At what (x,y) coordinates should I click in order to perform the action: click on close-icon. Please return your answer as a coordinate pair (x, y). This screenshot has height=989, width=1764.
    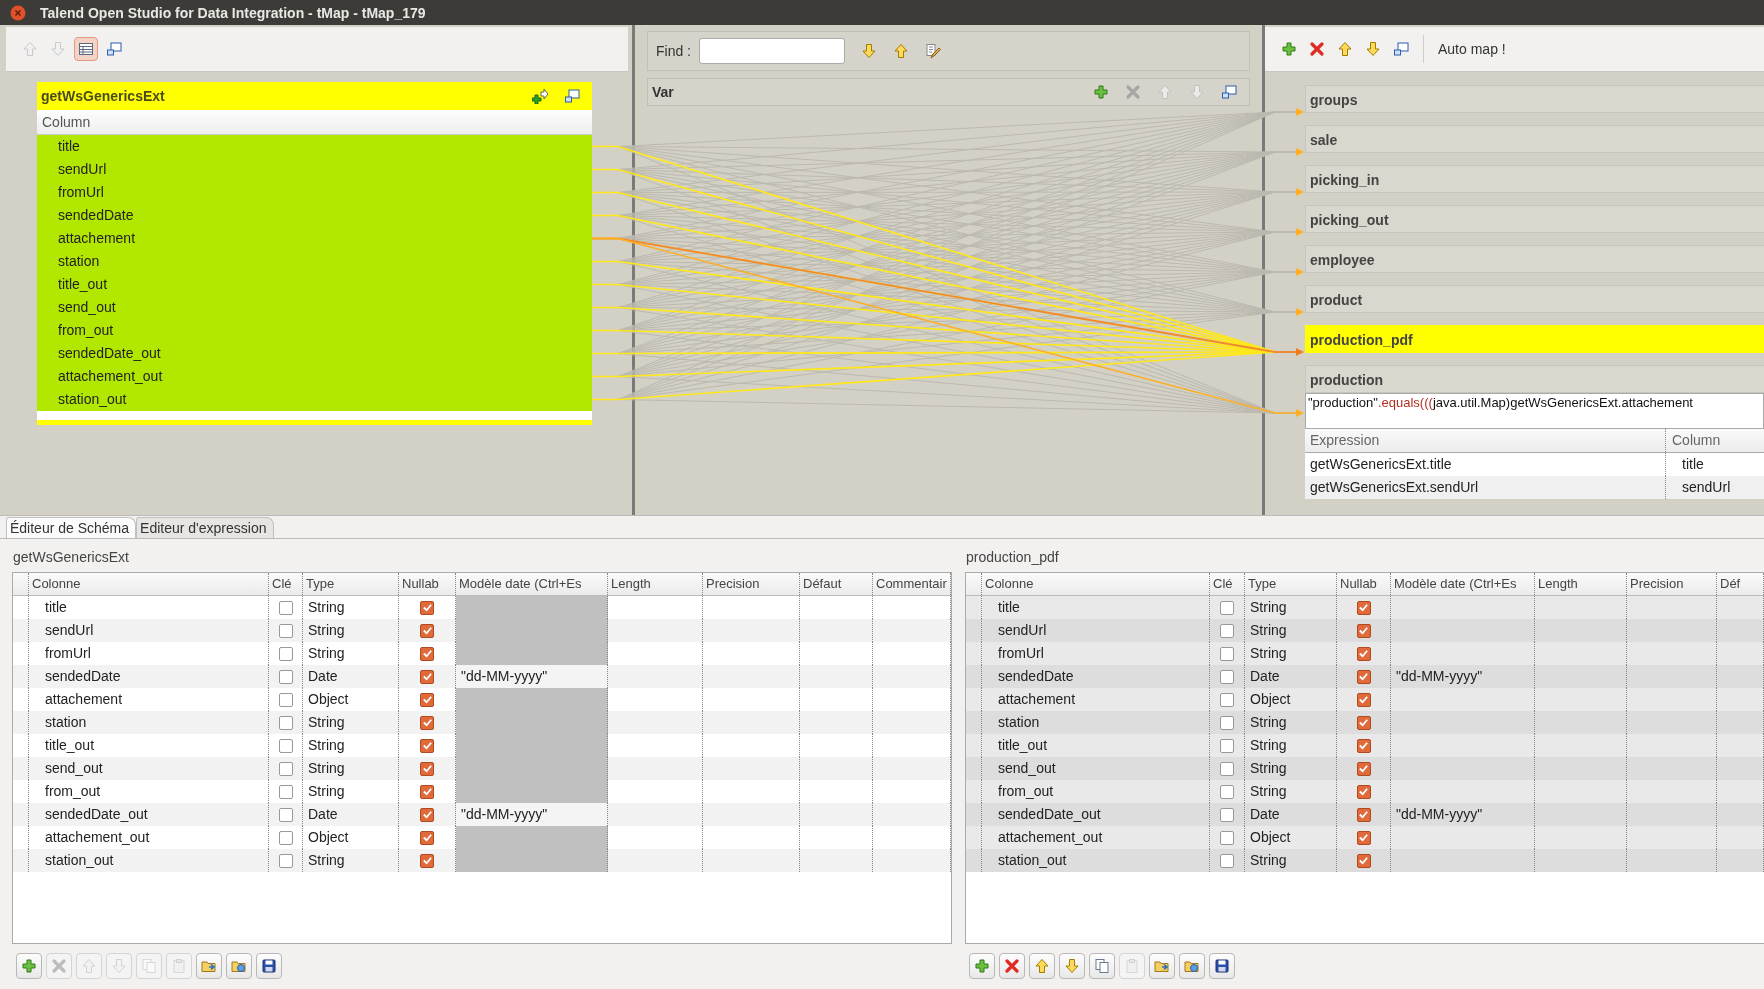
    Looking at the image, I should click on (18, 12).